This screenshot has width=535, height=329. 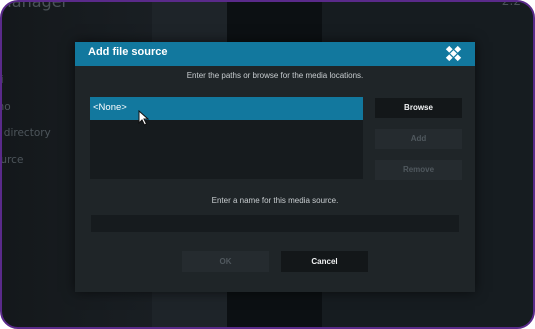 What do you see at coordinates (275, 200) in the screenshot?
I see `name-instruction: Enter a name for this media source.` at bounding box center [275, 200].